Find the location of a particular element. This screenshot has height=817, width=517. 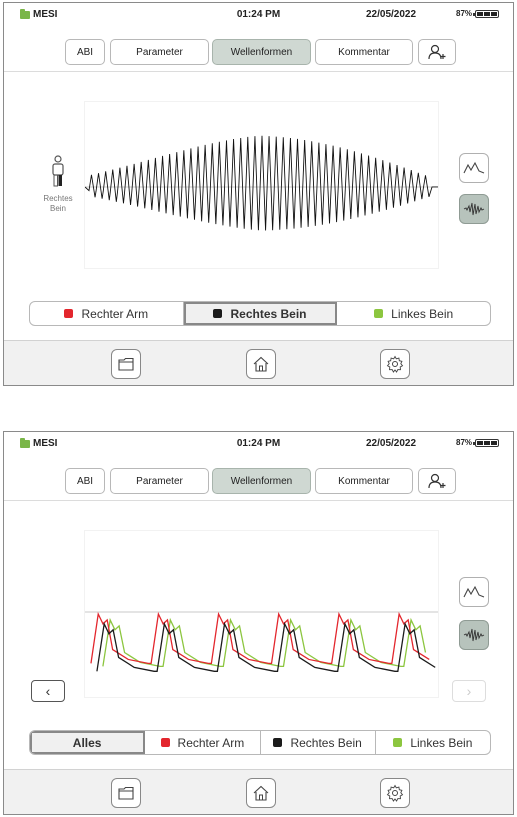

channel-selector: Alles Rechter Arm Rechtes Bein Linkes Bein is located at coordinates (260, 742).